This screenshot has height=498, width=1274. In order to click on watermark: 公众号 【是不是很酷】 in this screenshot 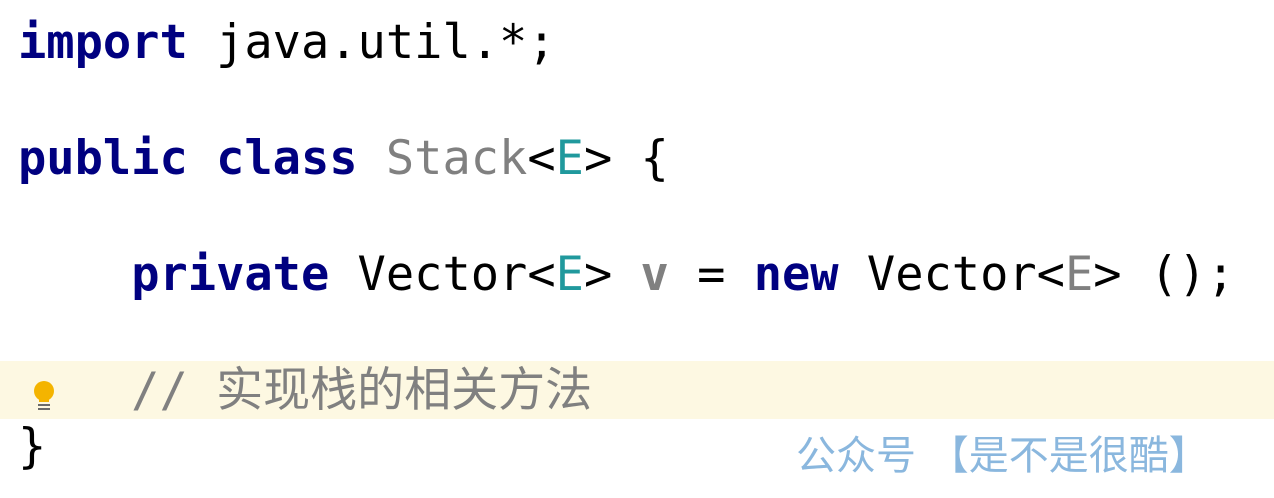, I will do `click(1002, 456)`.